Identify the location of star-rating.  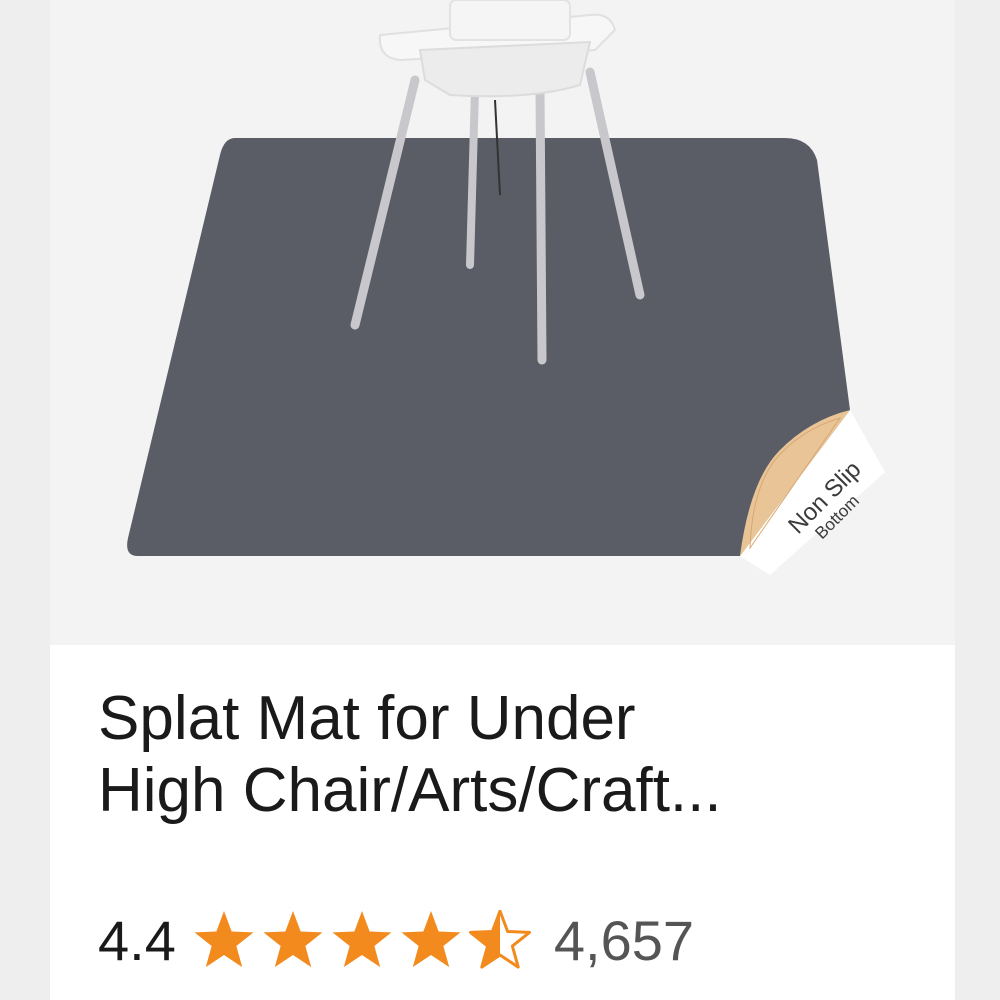
(365, 940).